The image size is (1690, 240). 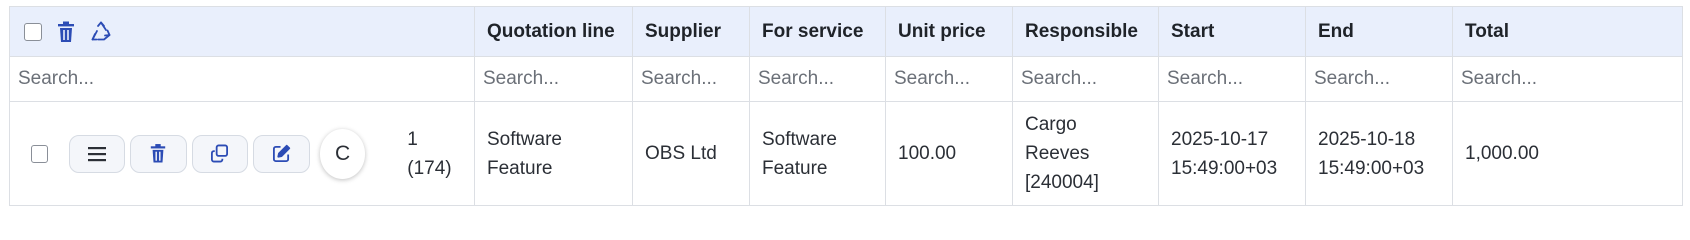 What do you see at coordinates (691, 153) in the screenshot?
I see `cell-supplier: OBS Ltd` at bounding box center [691, 153].